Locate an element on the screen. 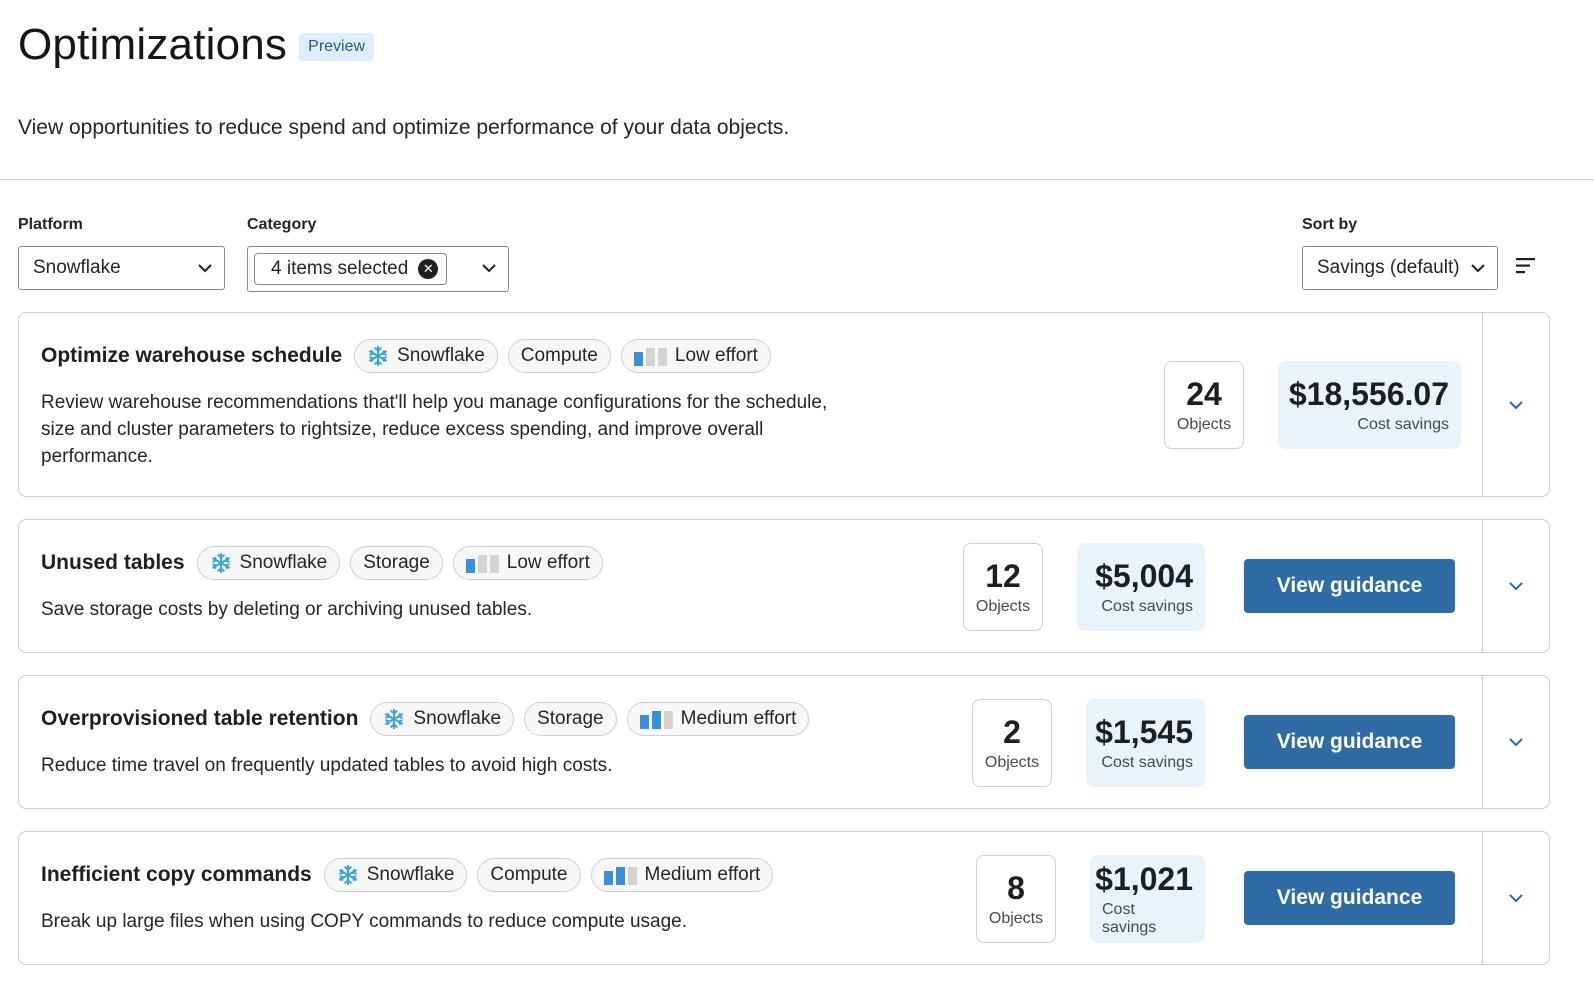 The height and width of the screenshot is (997, 1594). savings-stat: $5,004 Cost savings is located at coordinates (1141, 587).